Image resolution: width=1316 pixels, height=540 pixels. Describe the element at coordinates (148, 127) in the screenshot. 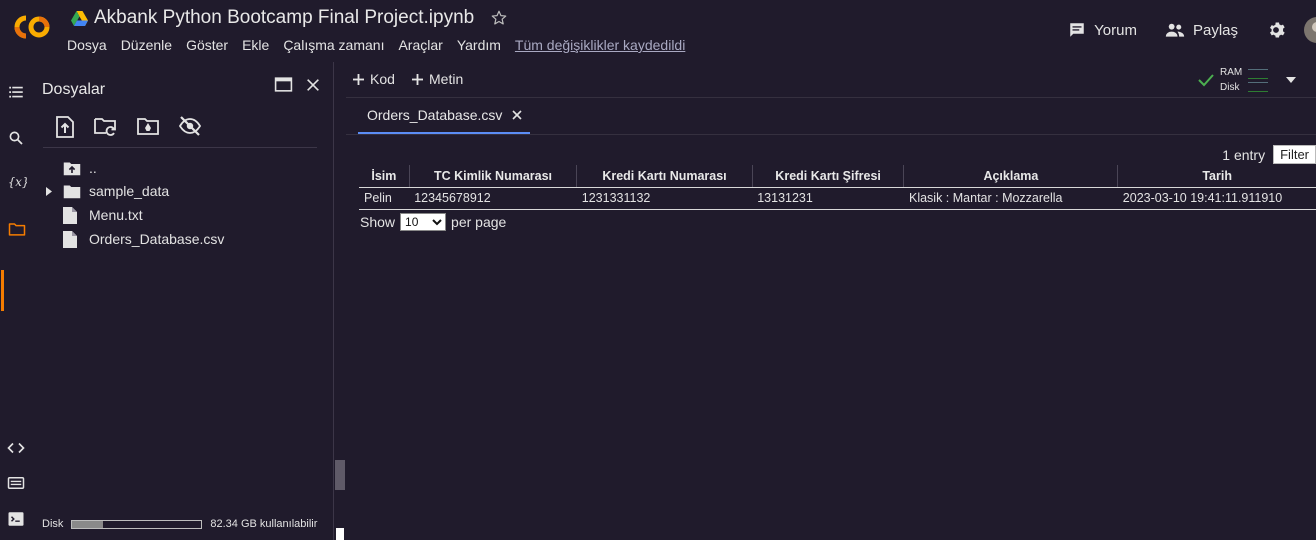

I see `mount-drive-icon` at that location.